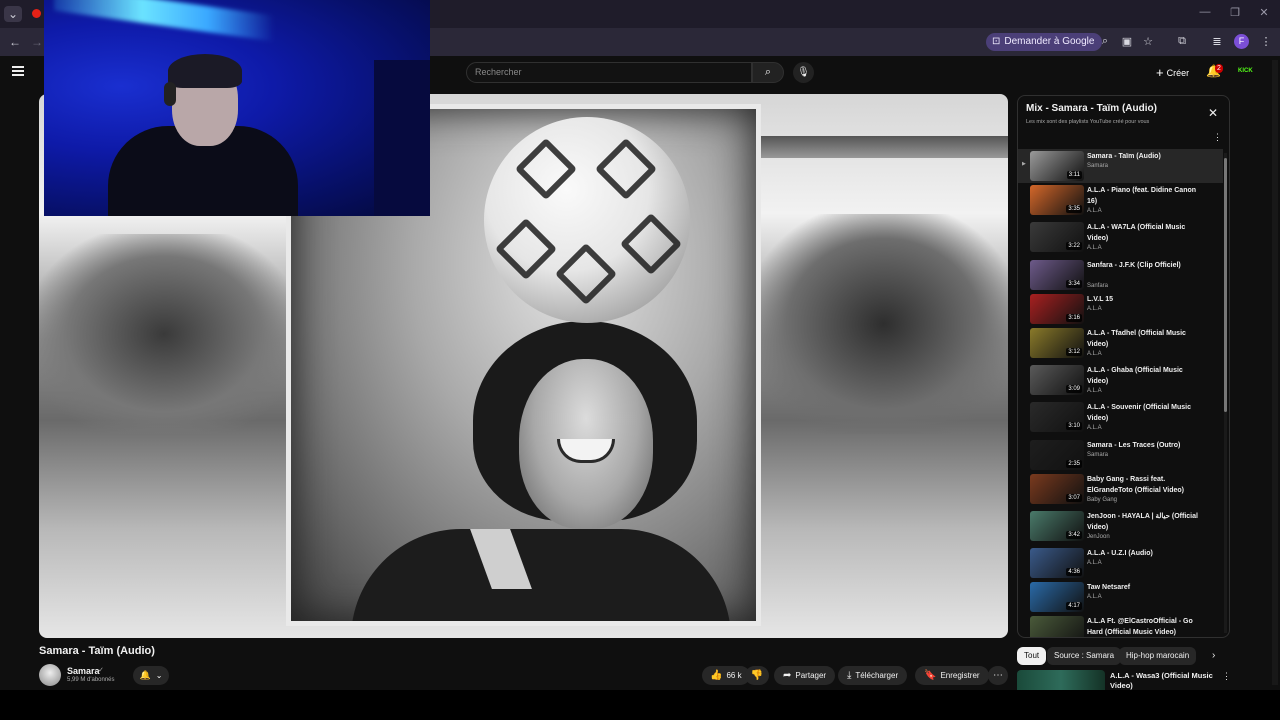  What do you see at coordinates (734, 675) in the screenshot?
I see `like-count: 66 k` at bounding box center [734, 675].